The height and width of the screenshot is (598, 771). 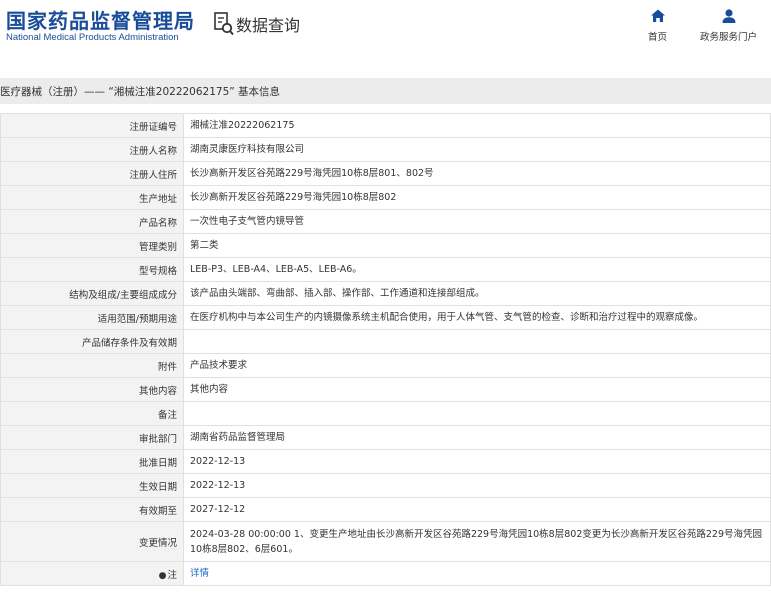 I want to click on row-value: 湘械注准20222062175, so click(x=477, y=125).